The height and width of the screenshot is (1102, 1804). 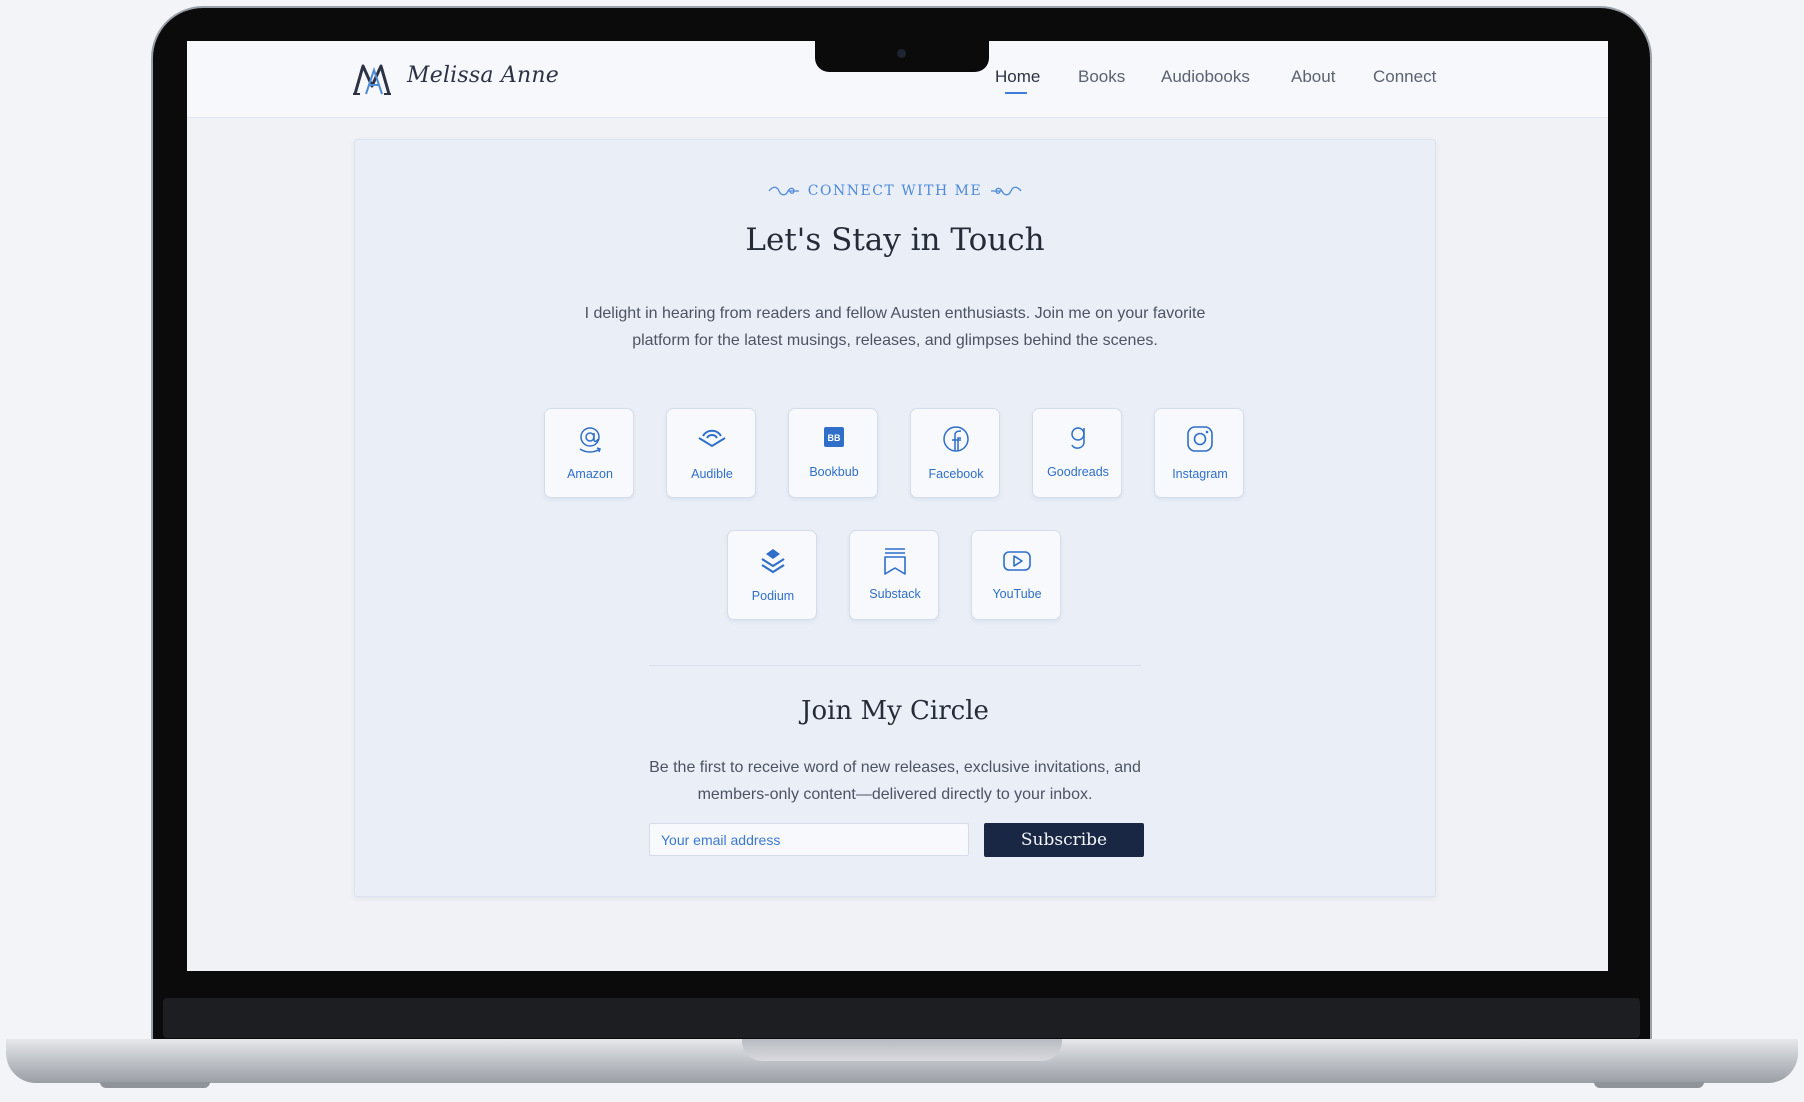 What do you see at coordinates (483, 75) in the screenshot?
I see `brand-name: Melissa Anne` at bounding box center [483, 75].